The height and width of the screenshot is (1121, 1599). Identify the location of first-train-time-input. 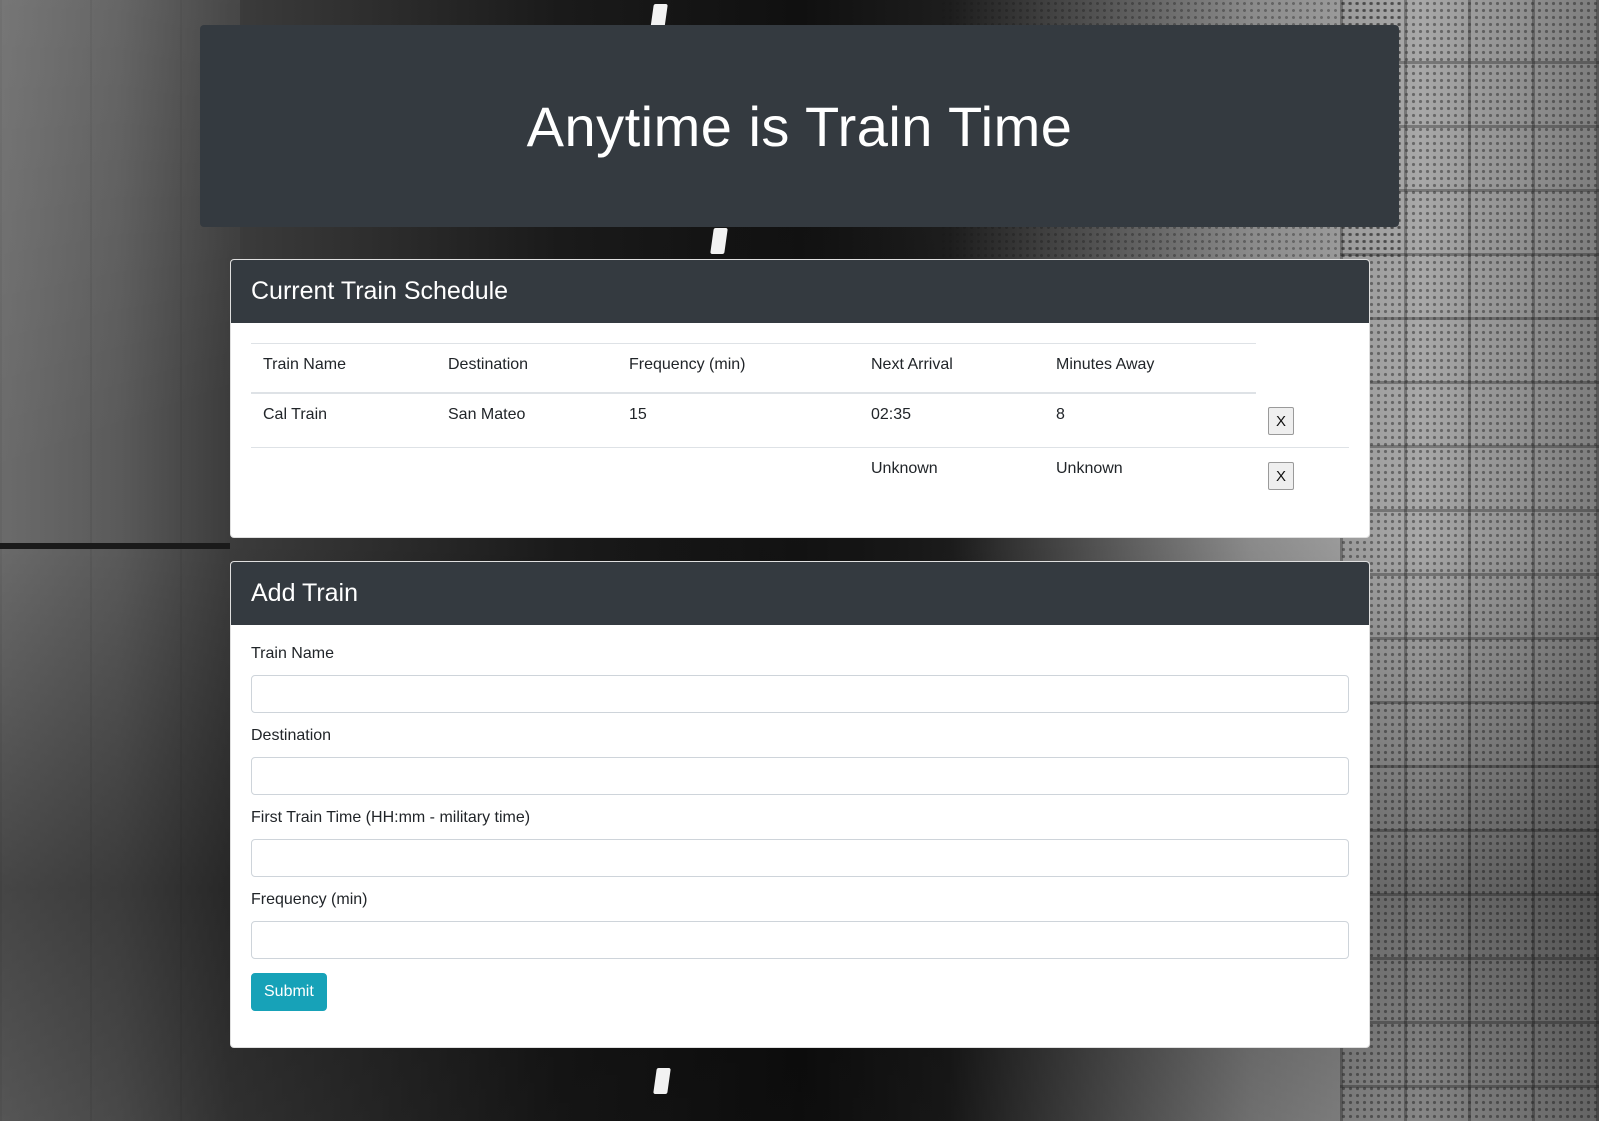
(800, 858).